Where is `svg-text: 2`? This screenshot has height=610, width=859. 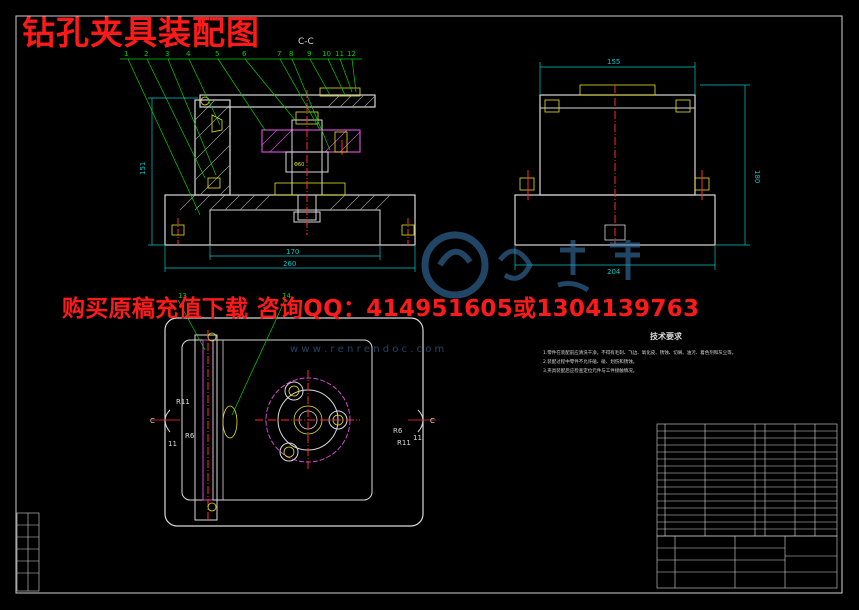 svg-text: 2 is located at coordinates (146, 54).